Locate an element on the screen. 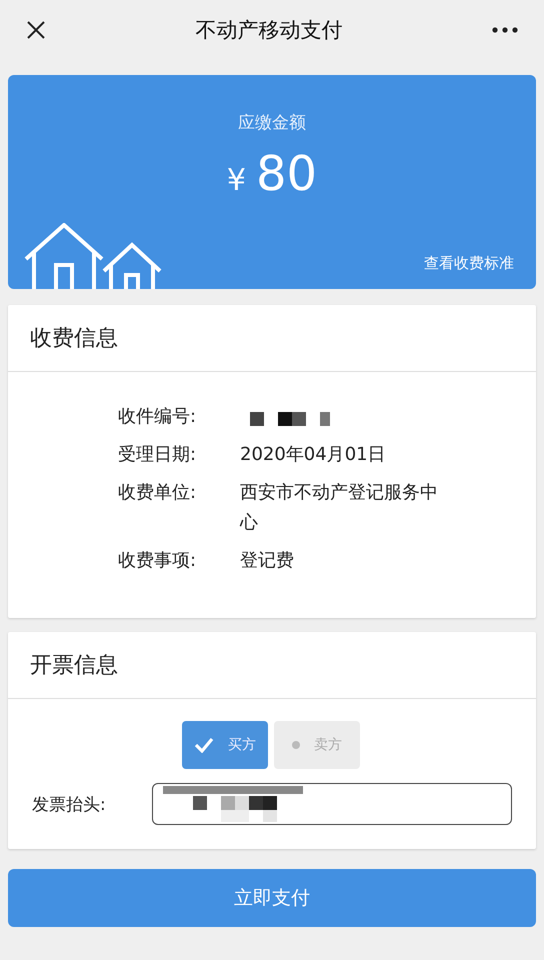  field-value: 2020年04月01日 is located at coordinates (313, 454).